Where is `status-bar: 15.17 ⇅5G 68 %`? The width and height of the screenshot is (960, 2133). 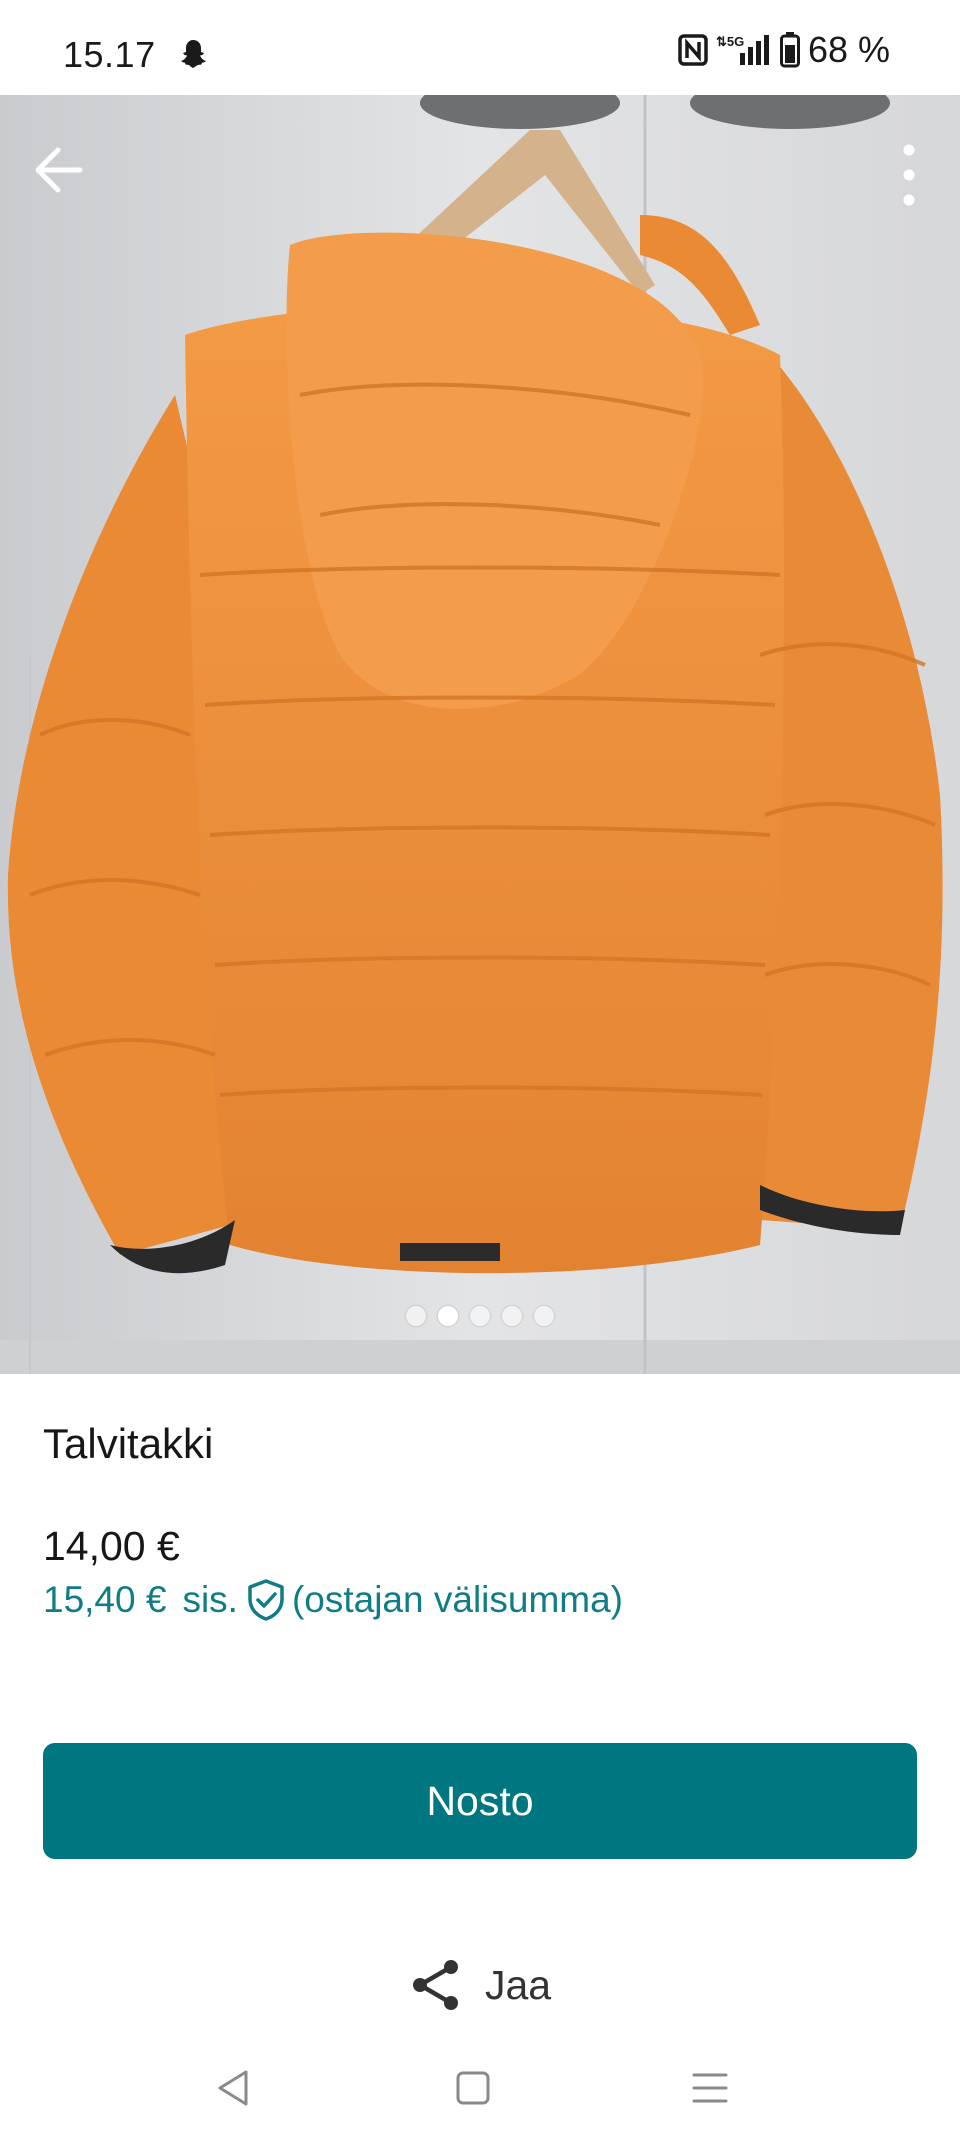 status-bar: 15.17 ⇅5G 68 % is located at coordinates (480, 47).